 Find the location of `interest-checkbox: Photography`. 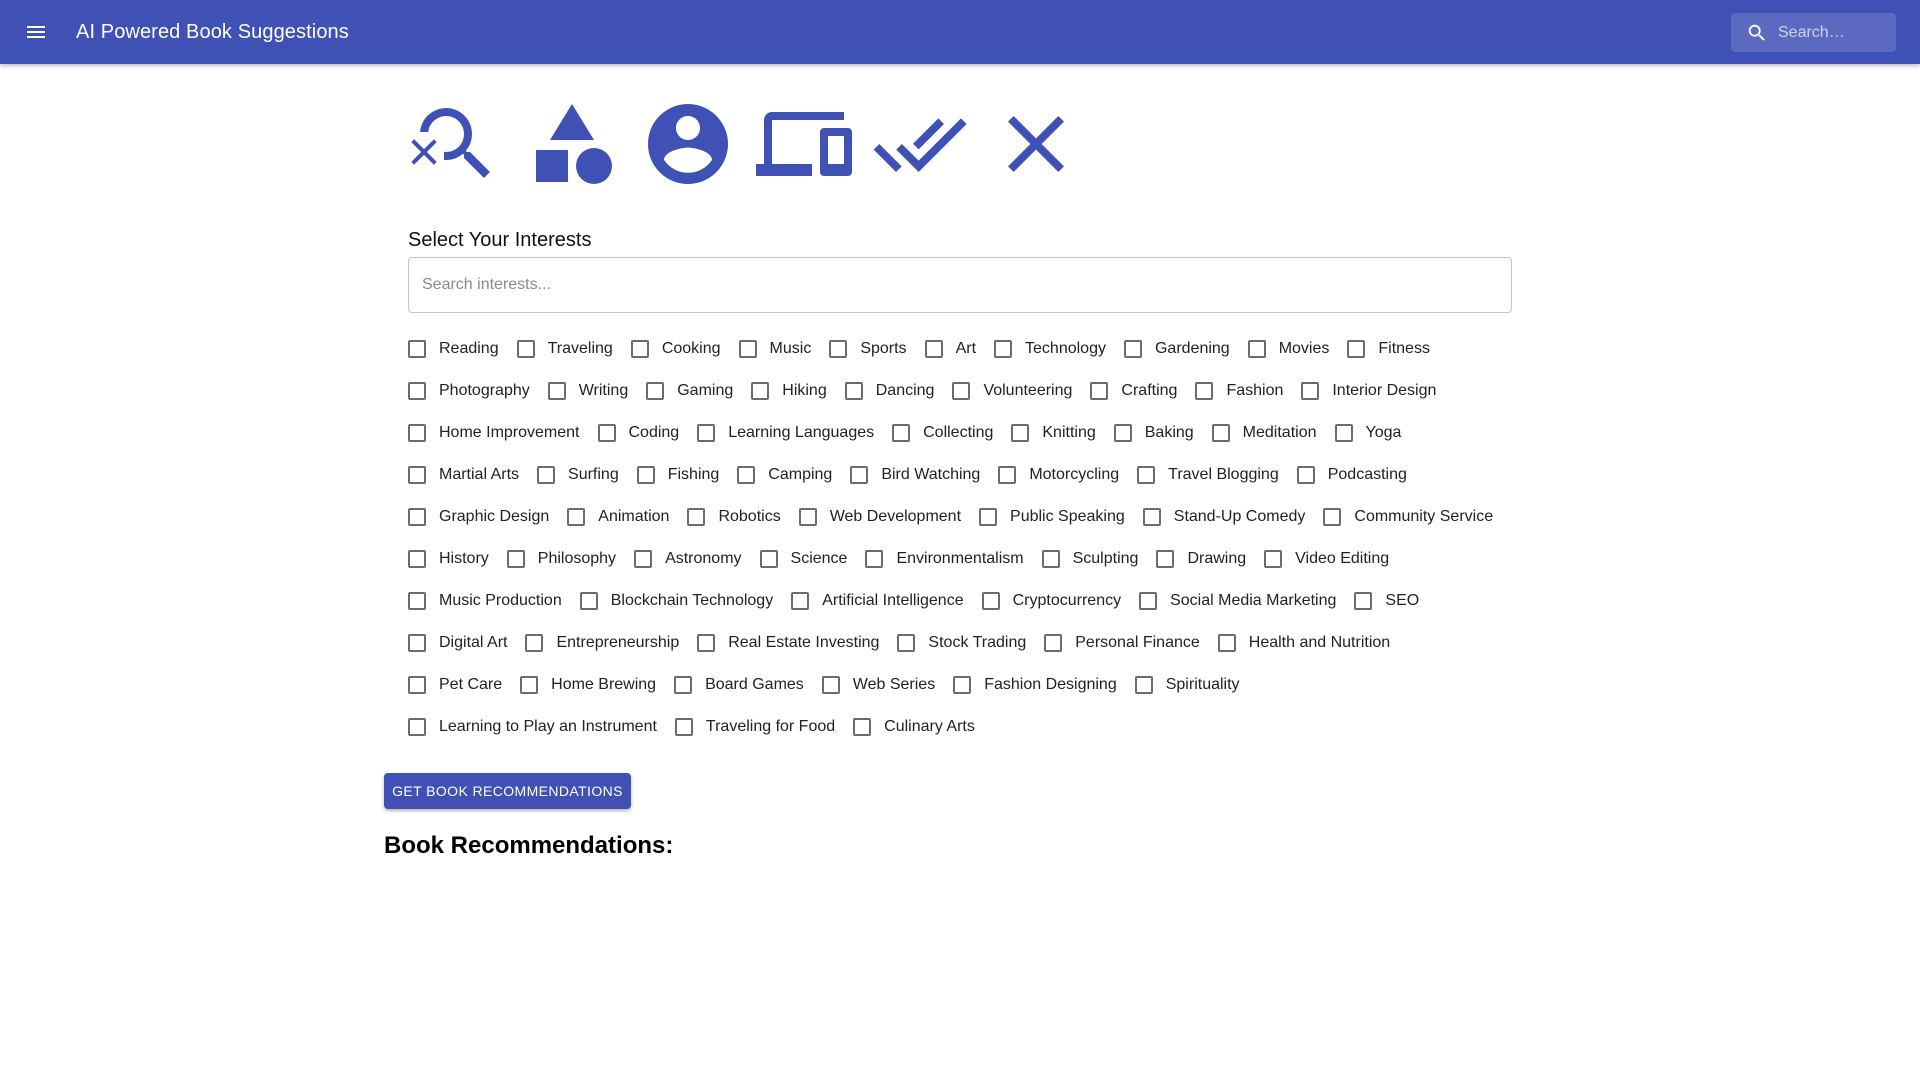

interest-checkbox: Photography is located at coordinates (469, 391).